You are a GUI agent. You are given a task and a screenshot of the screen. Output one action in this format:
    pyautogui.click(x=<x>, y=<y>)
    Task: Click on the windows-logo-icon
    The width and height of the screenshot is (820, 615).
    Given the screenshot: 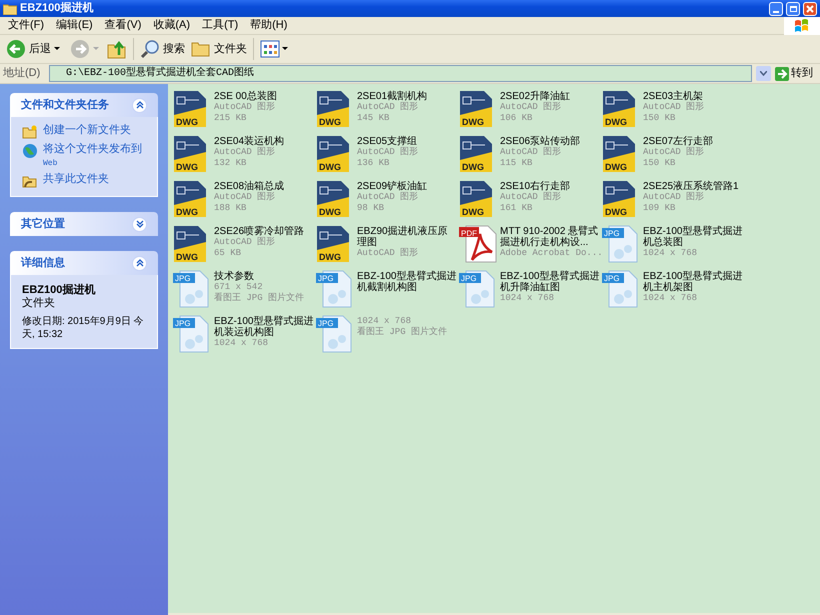 What is the action you would take?
    pyautogui.click(x=802, y=25)
    